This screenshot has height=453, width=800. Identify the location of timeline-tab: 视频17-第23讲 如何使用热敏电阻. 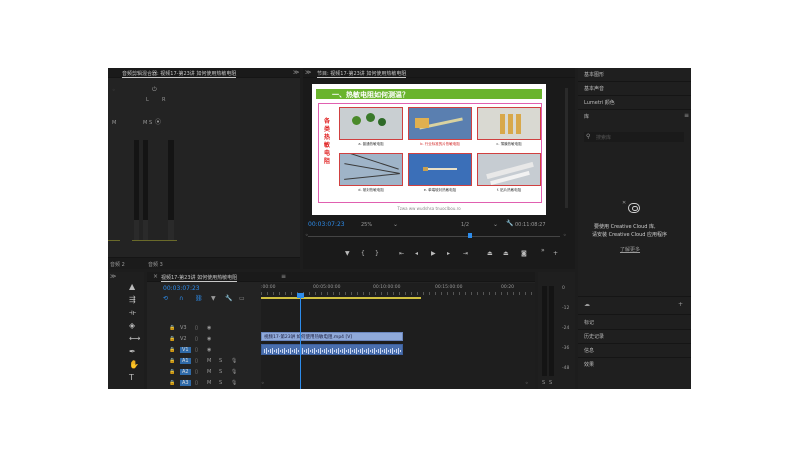
(199, 278).